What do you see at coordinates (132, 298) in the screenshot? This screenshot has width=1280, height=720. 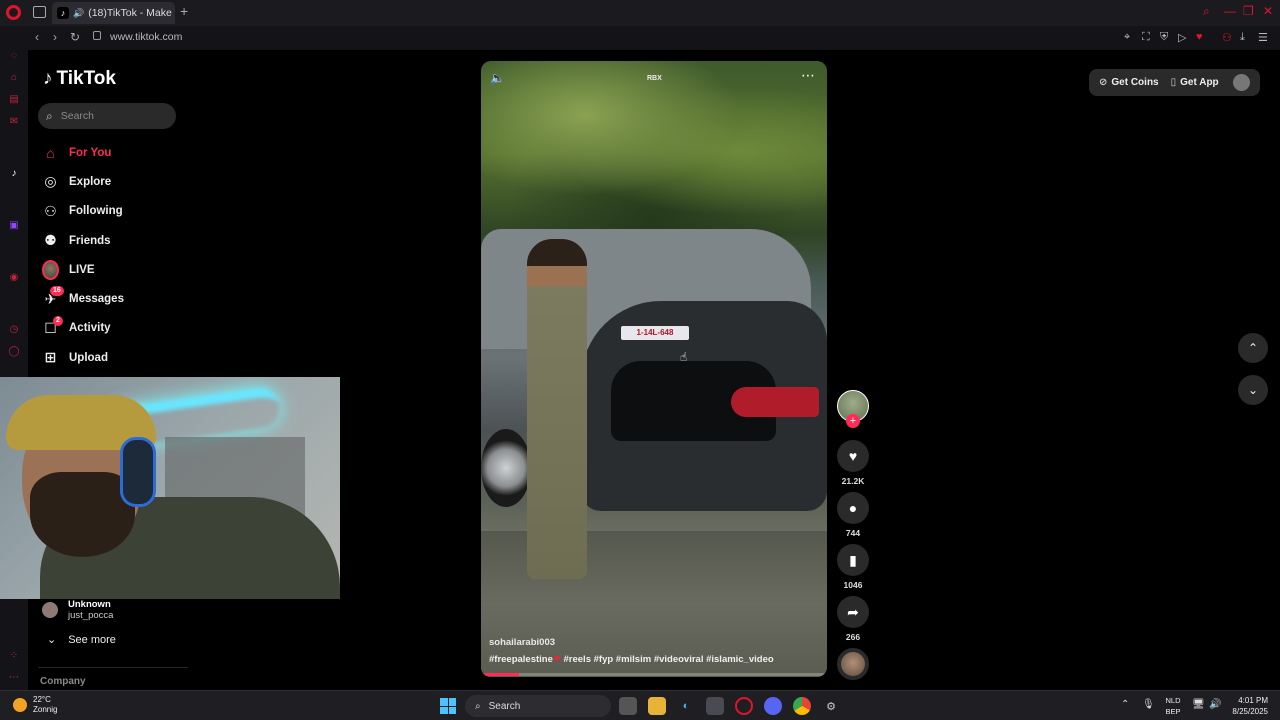 I see `sidebar-item-messages: ✈ 16 Messages` at bounding box center [132, 298].